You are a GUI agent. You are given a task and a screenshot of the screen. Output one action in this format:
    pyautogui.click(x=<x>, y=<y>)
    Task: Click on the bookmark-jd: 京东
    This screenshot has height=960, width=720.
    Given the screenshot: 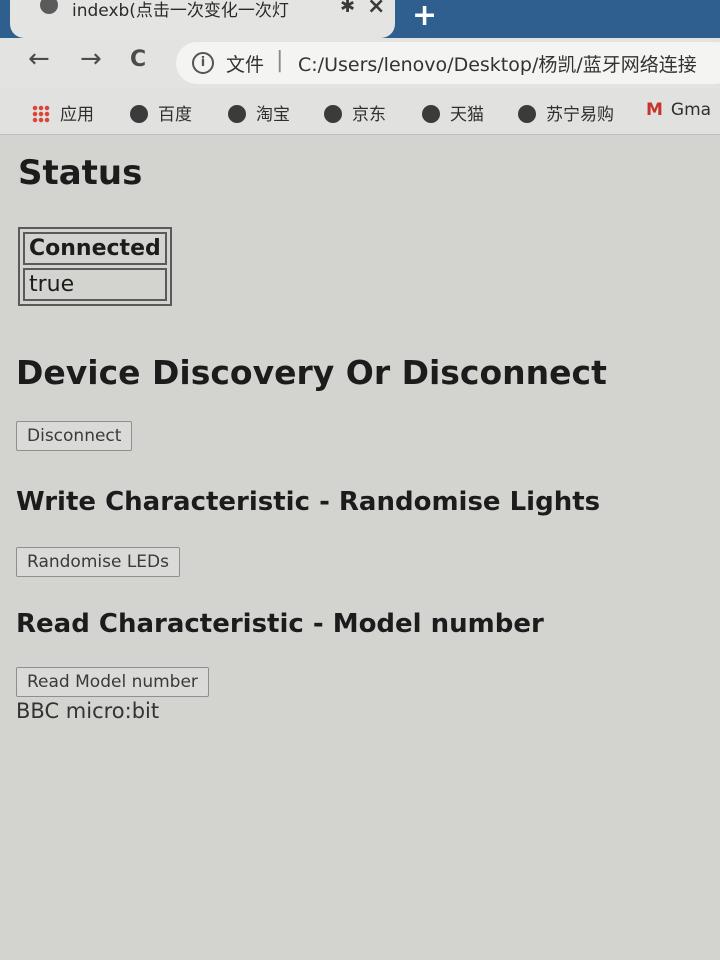 What is the action you would take?
    pyautogui.click(x=355, y=112)
    